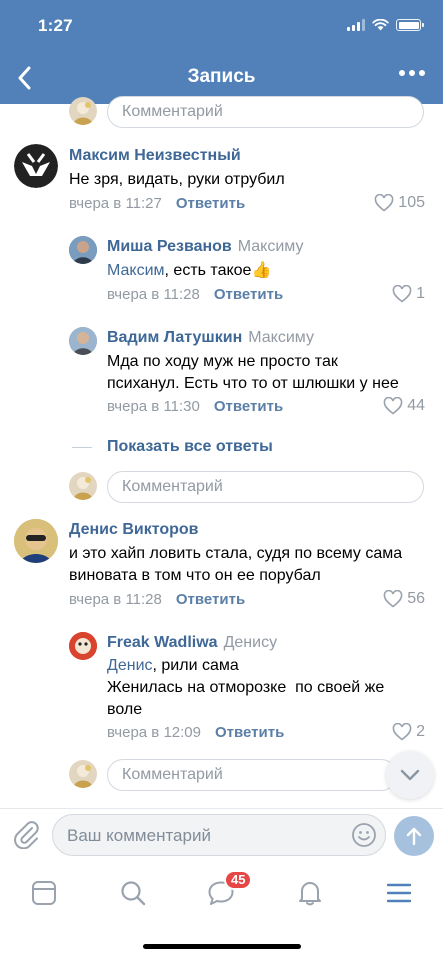 The image size is (443, 960). I want to click on send-button, so click(414, 836).